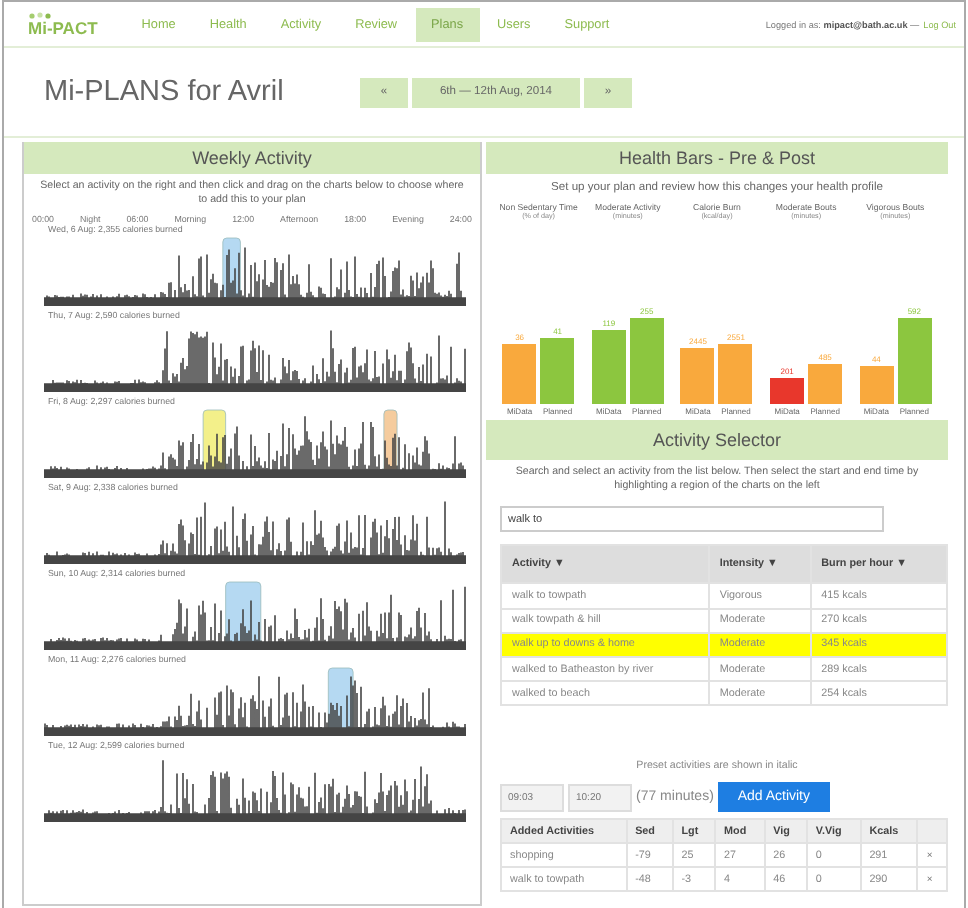  Describe the element at coordinates (42, 15) in the screenshot. I see `logo-dots-icon` at that location.